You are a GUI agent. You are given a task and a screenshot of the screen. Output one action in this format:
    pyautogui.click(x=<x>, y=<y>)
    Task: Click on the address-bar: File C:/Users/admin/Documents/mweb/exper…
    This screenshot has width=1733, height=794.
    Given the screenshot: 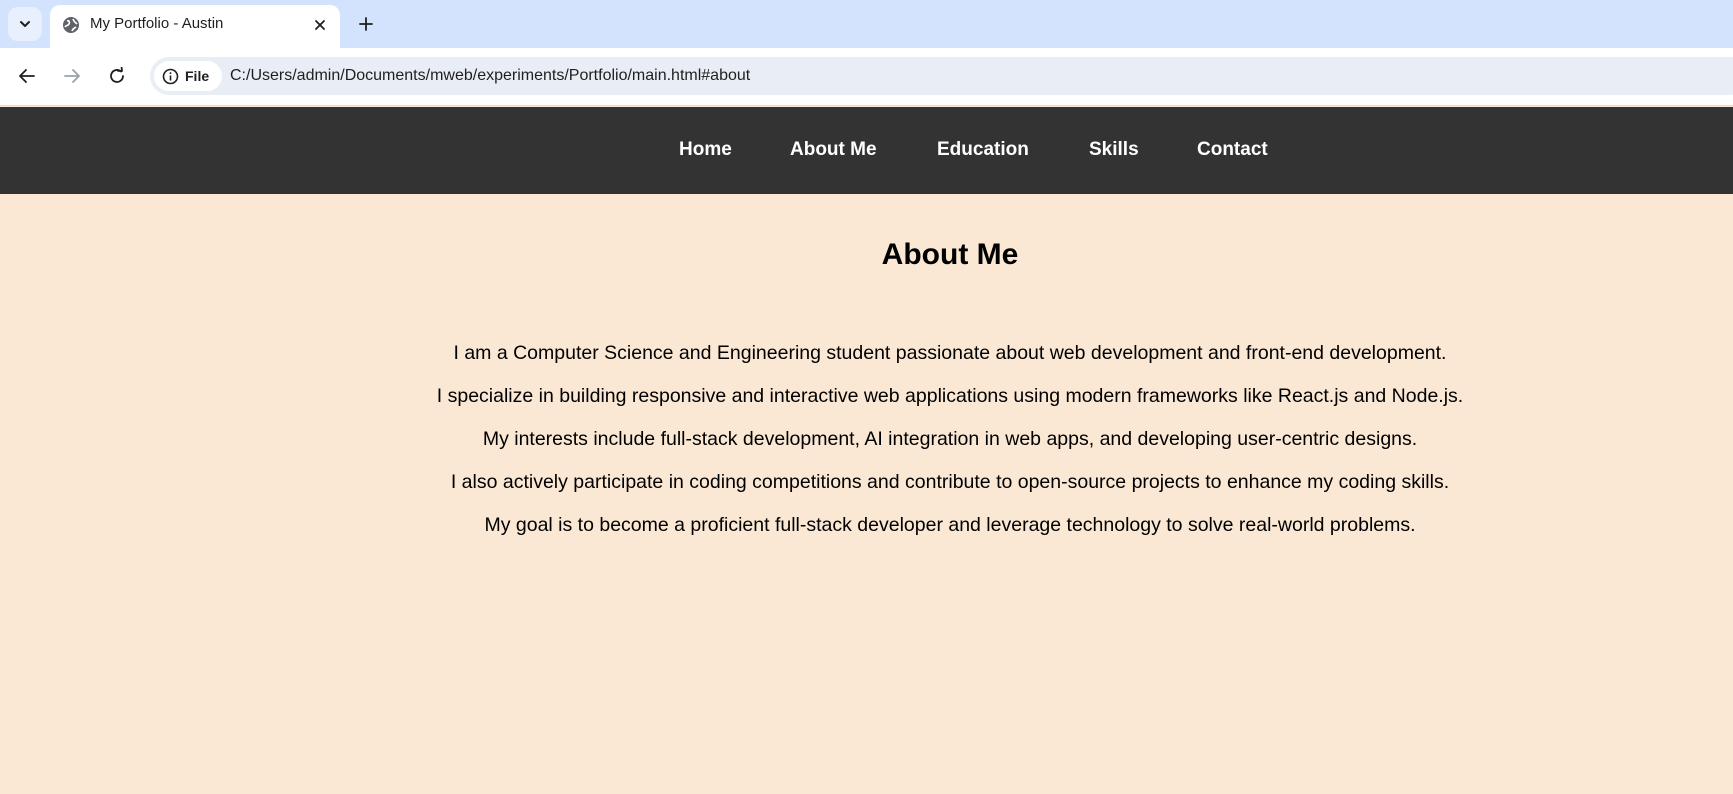 What is the action you would take?
    pyautogui.click(x=941, y=76)
    